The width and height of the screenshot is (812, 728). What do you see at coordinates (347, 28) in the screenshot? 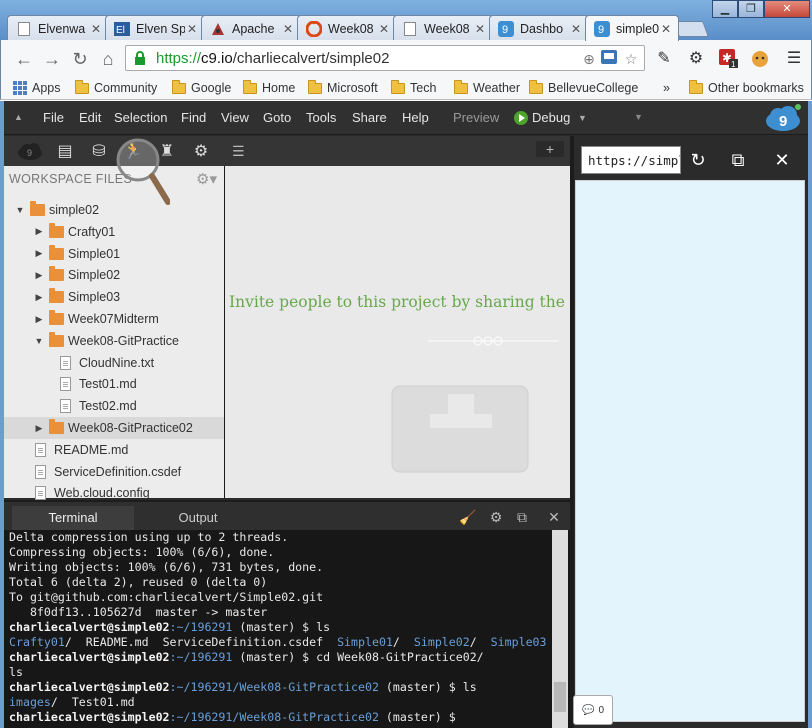
I see `browser-tab-3: Week08 ✕` at bounding box center [347, 28].